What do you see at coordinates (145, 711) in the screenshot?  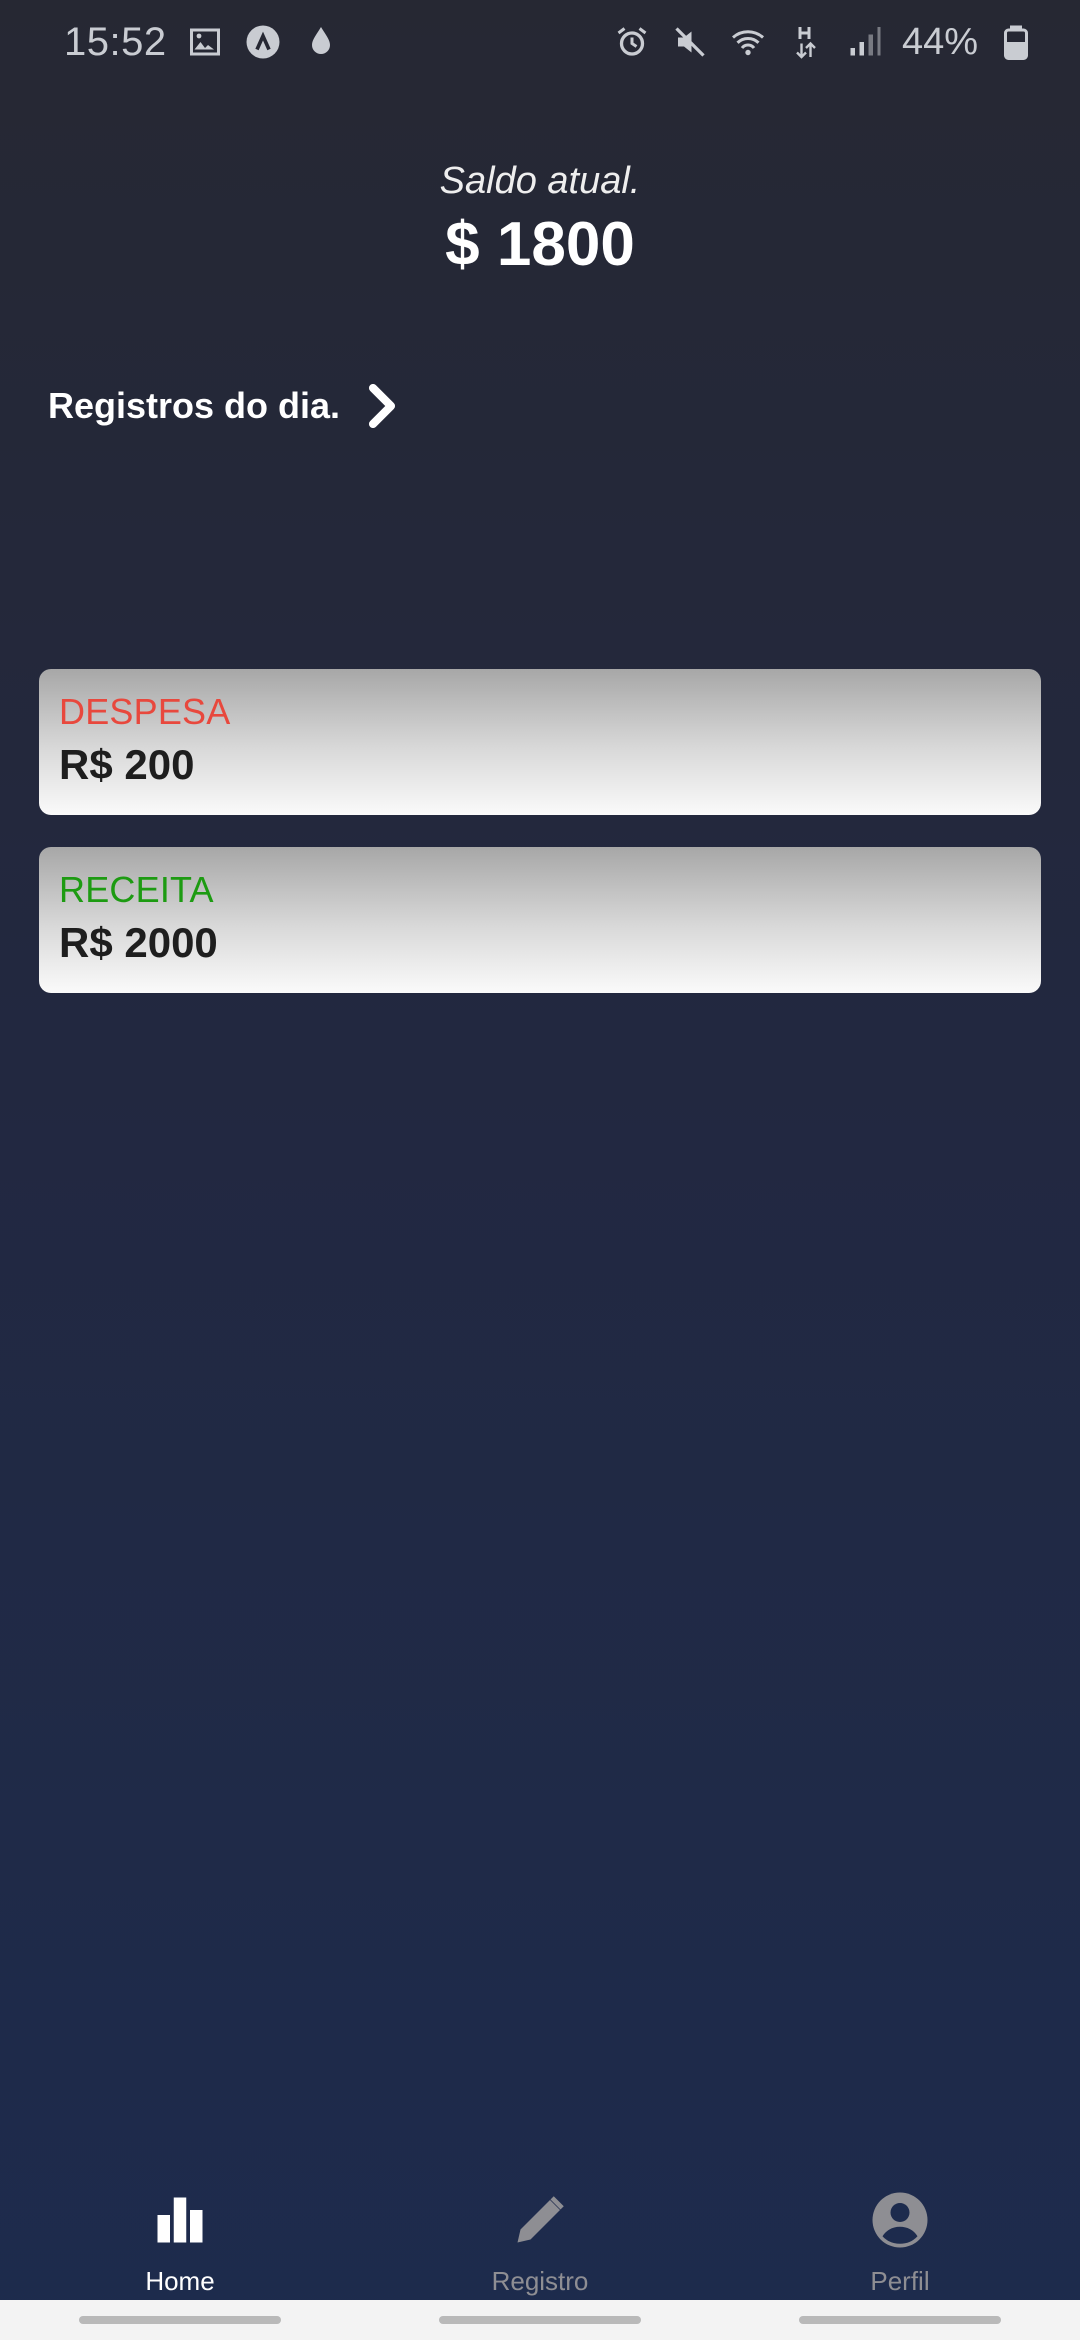 I see `record-type: DESPESA` at bounding box center [145, 711].